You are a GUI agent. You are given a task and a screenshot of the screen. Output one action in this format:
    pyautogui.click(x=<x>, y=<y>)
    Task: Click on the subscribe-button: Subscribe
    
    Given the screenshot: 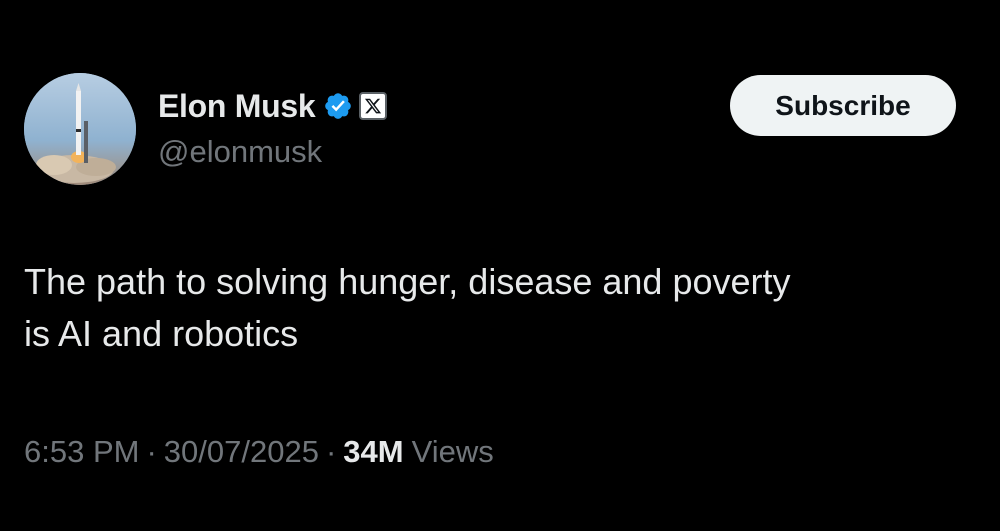 What is the action you would take?
    pyautogui.click(x=843, y=105)
    